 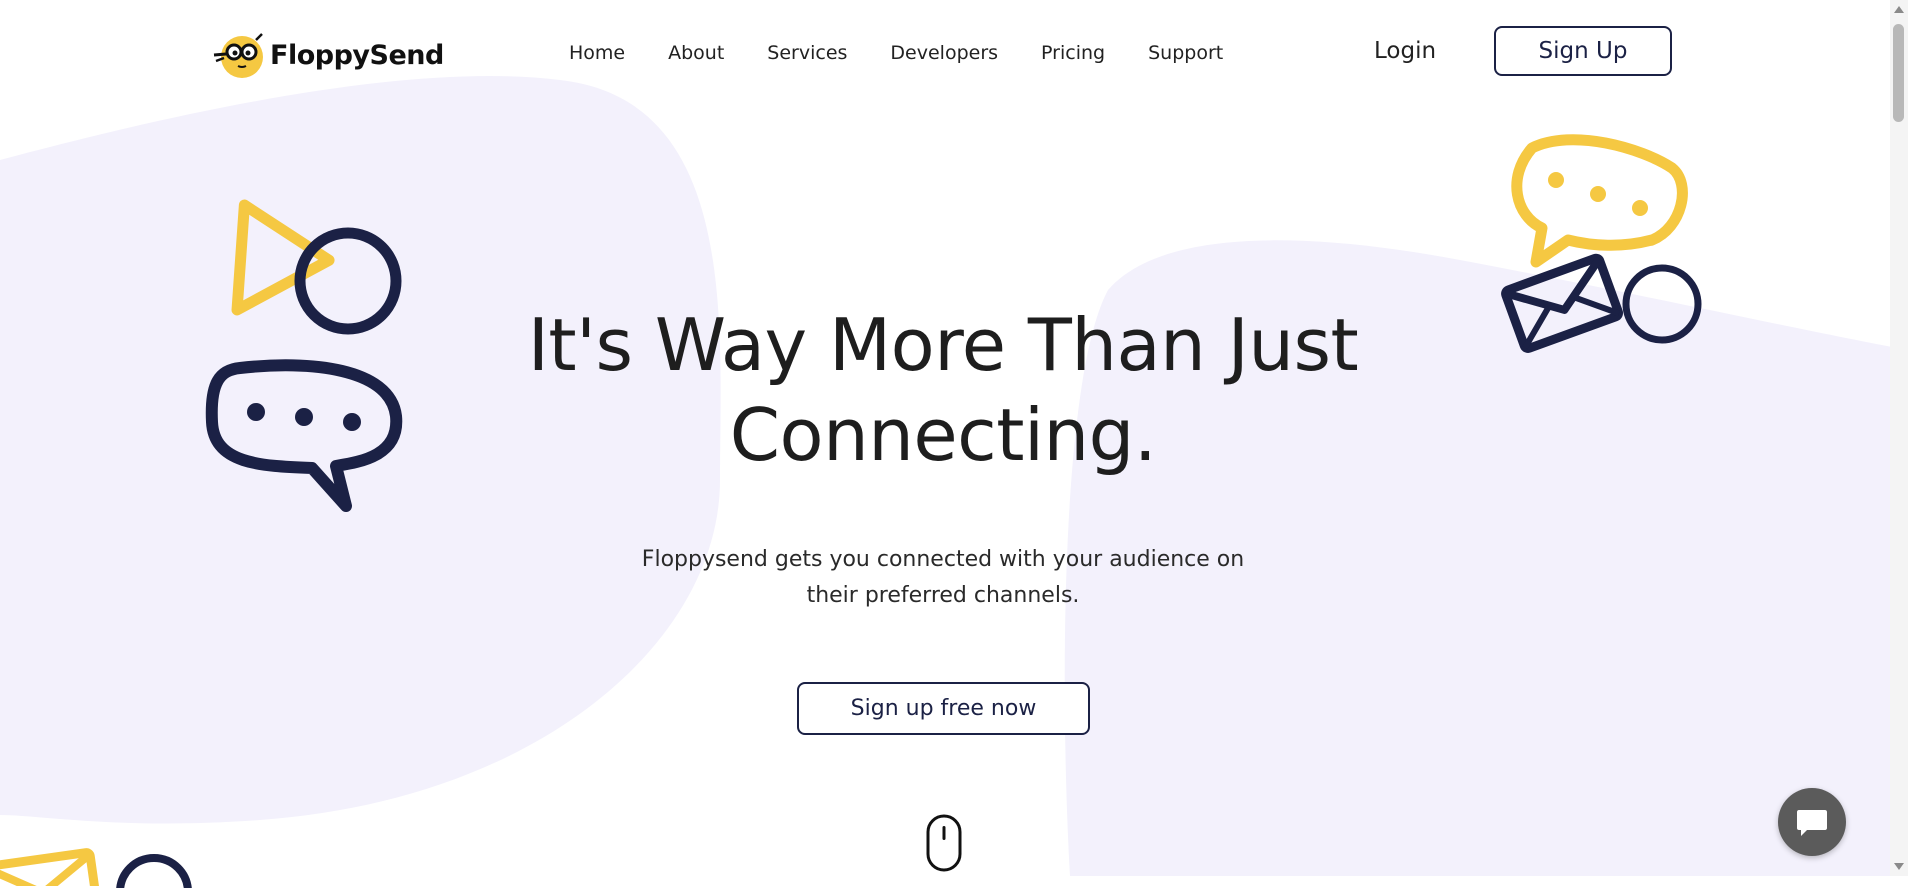 I want to click on floppysend-mascot-icon, so click(x=238, y=55).